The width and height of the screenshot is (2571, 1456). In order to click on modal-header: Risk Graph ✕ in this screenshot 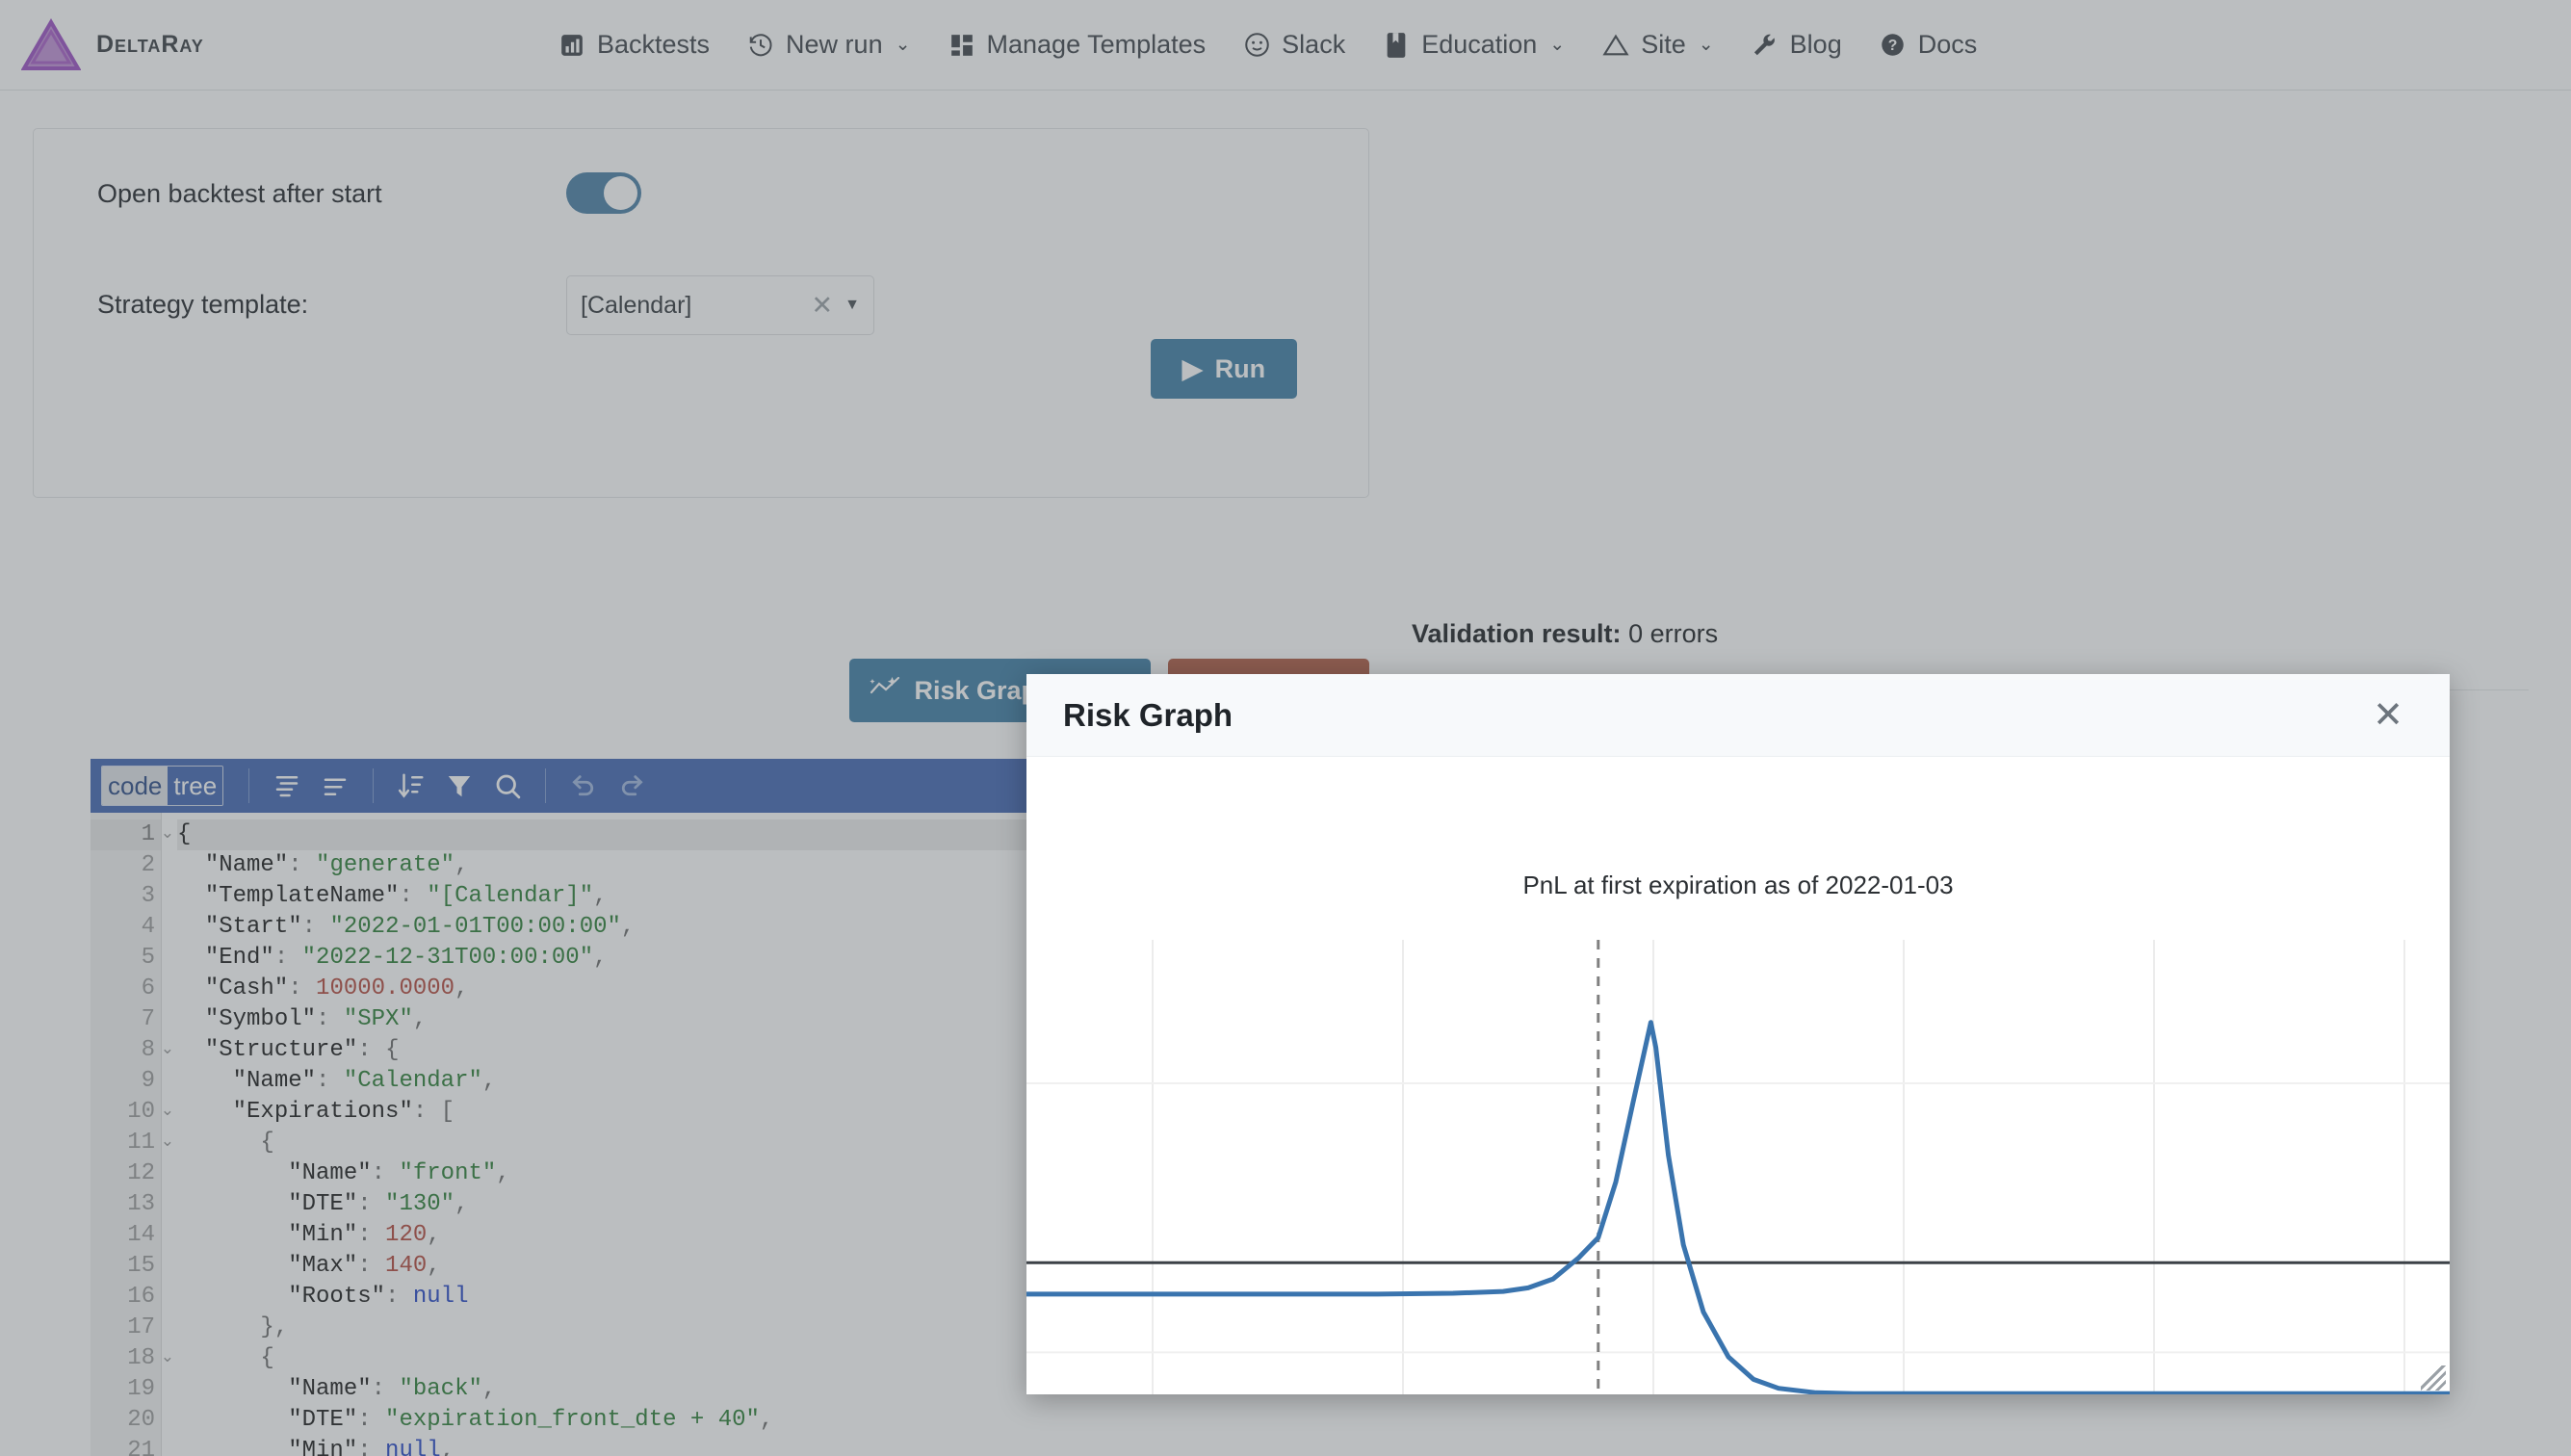, I will do `click(1738, 715)`.